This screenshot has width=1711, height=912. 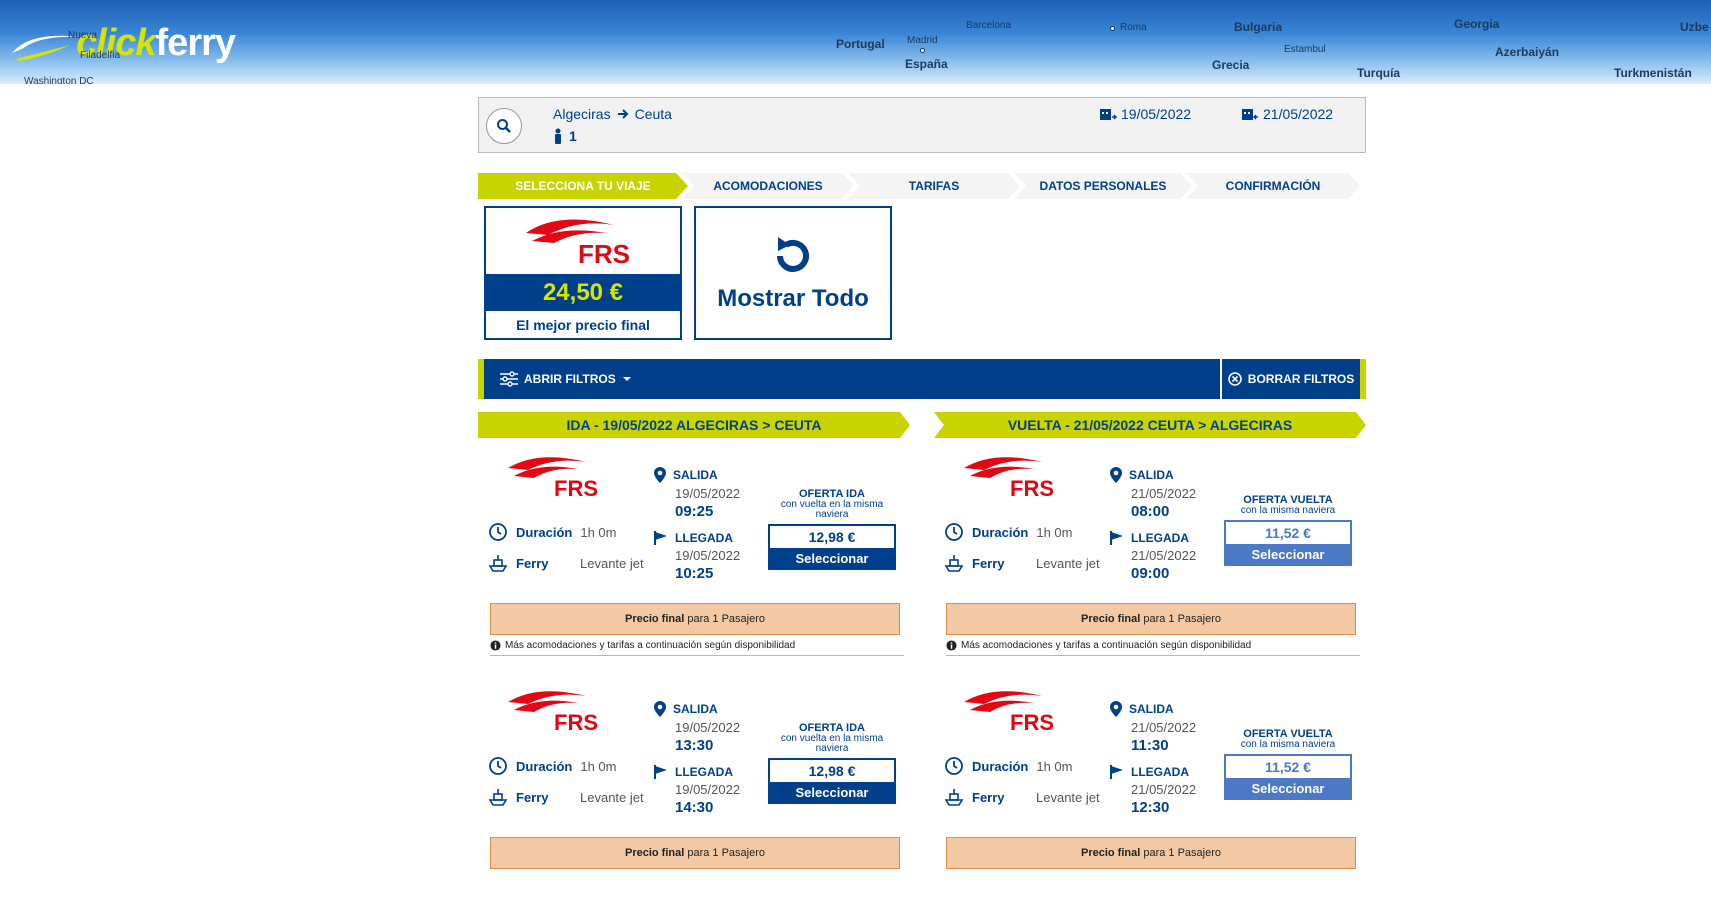 I want to click on logo-swoosh-icon, so click(x=46, y=43).